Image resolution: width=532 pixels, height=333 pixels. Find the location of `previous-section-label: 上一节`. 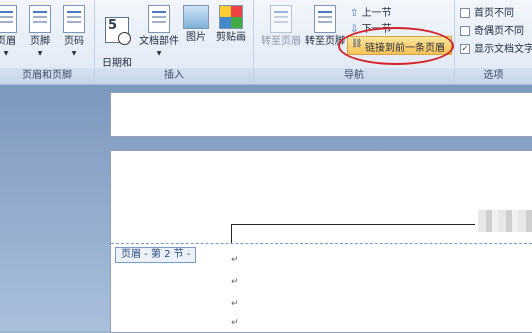

previous-section-label: 上一节 is located at coordinates (376, 13).